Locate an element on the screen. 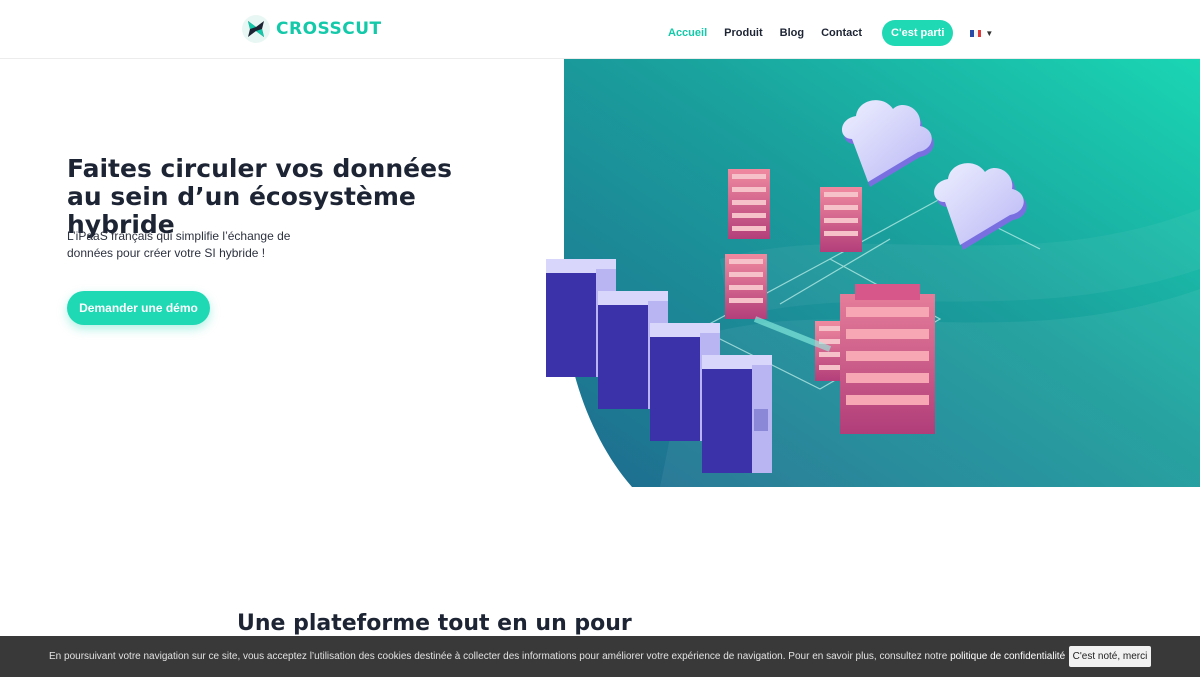  section-title: Une plateforme tout en un pour is located at coordinates (434, 623).